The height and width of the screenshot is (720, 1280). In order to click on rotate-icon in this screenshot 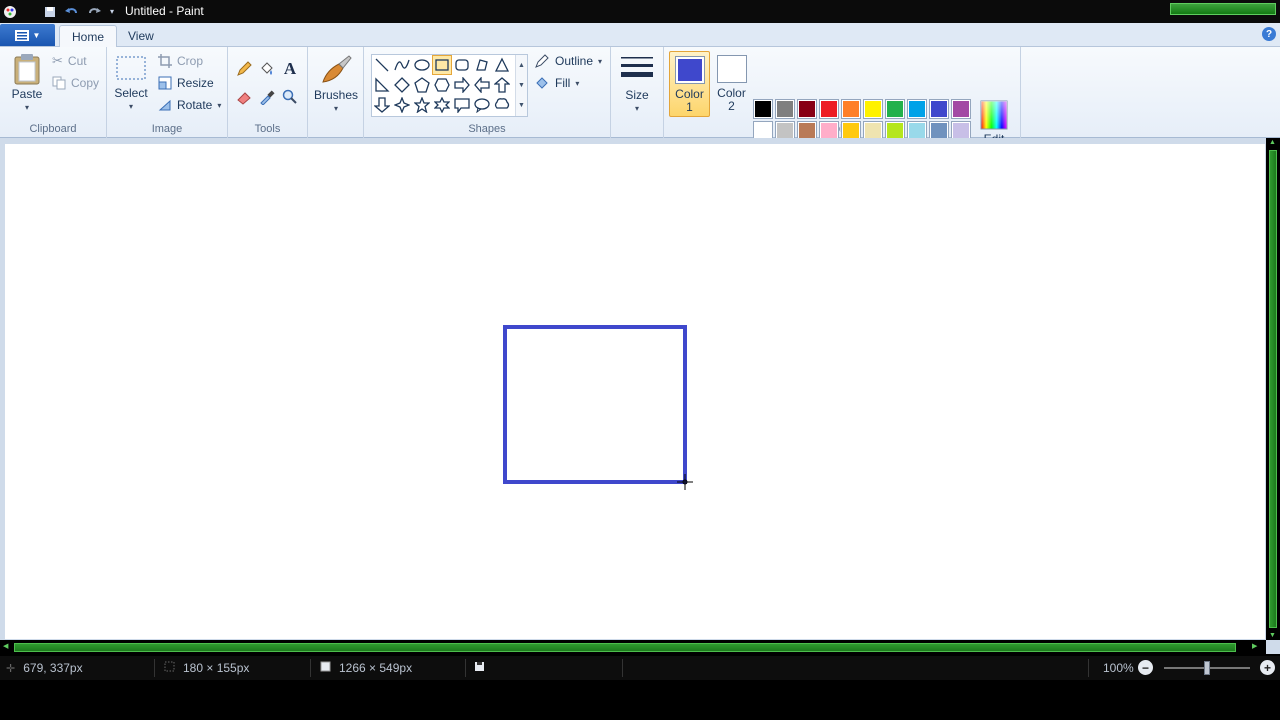, I will do `click(165, 105)`.